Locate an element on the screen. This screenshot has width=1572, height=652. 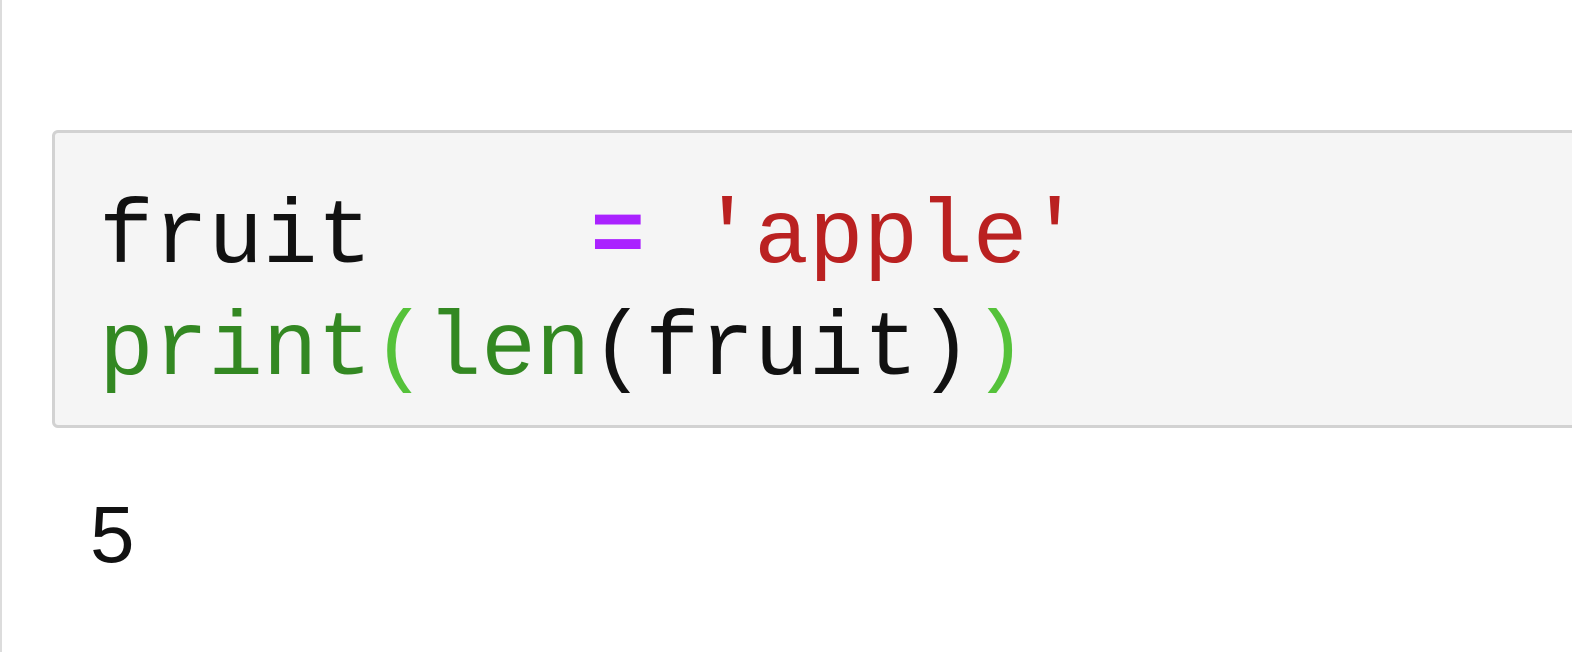
string-literal: 'apple' is located at coordinates (890, 238).